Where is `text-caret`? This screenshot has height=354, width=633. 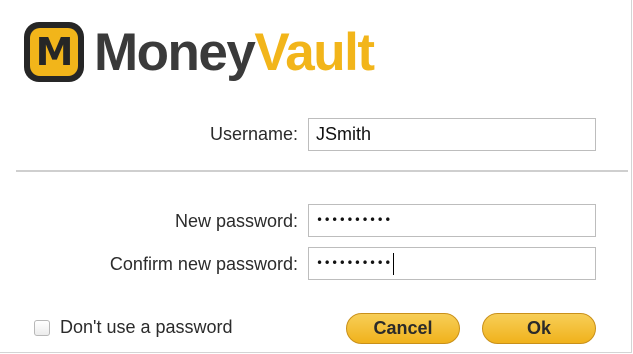
text-caret is located at coordinates (393, 263).